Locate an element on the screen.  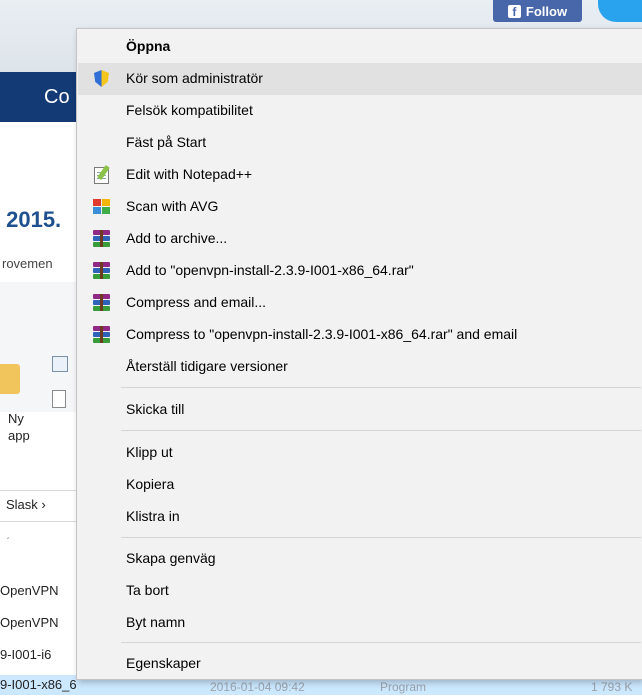
file-name: 9-I001-i6 is located at coordinates (26, 654).